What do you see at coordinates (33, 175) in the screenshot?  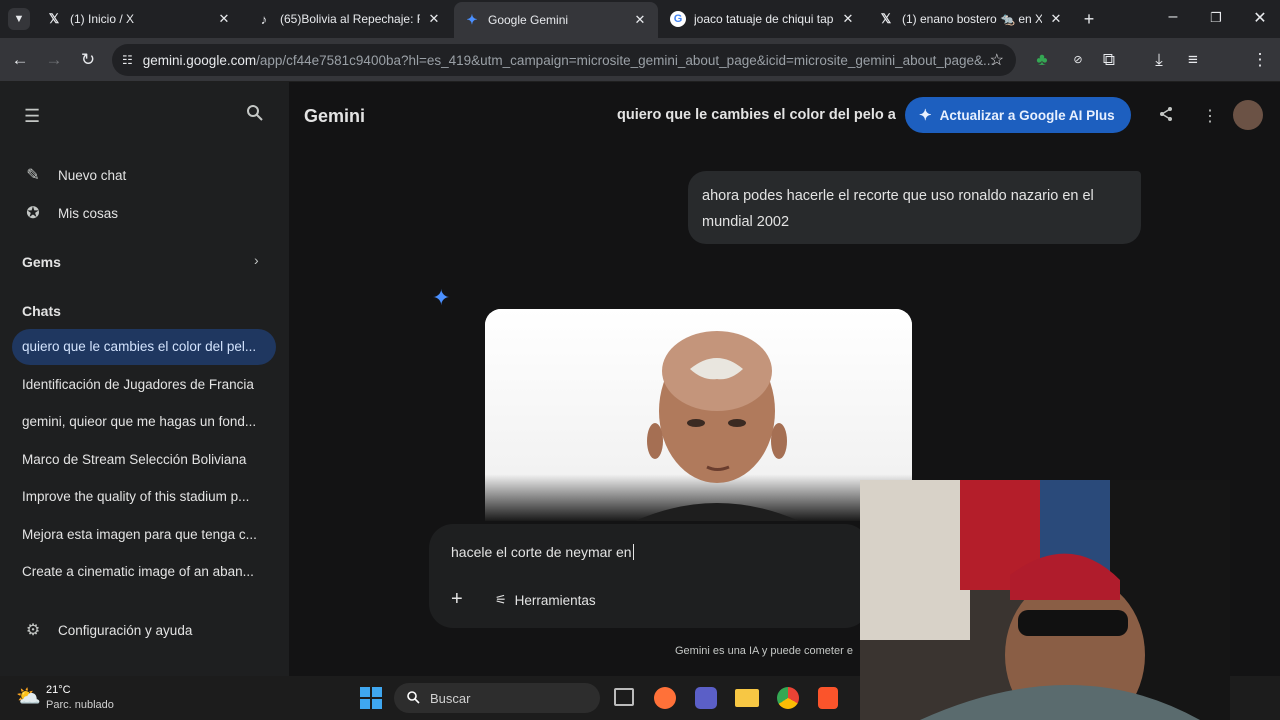 I see `edit-icon: ✎` at bounding box center [33, 175].